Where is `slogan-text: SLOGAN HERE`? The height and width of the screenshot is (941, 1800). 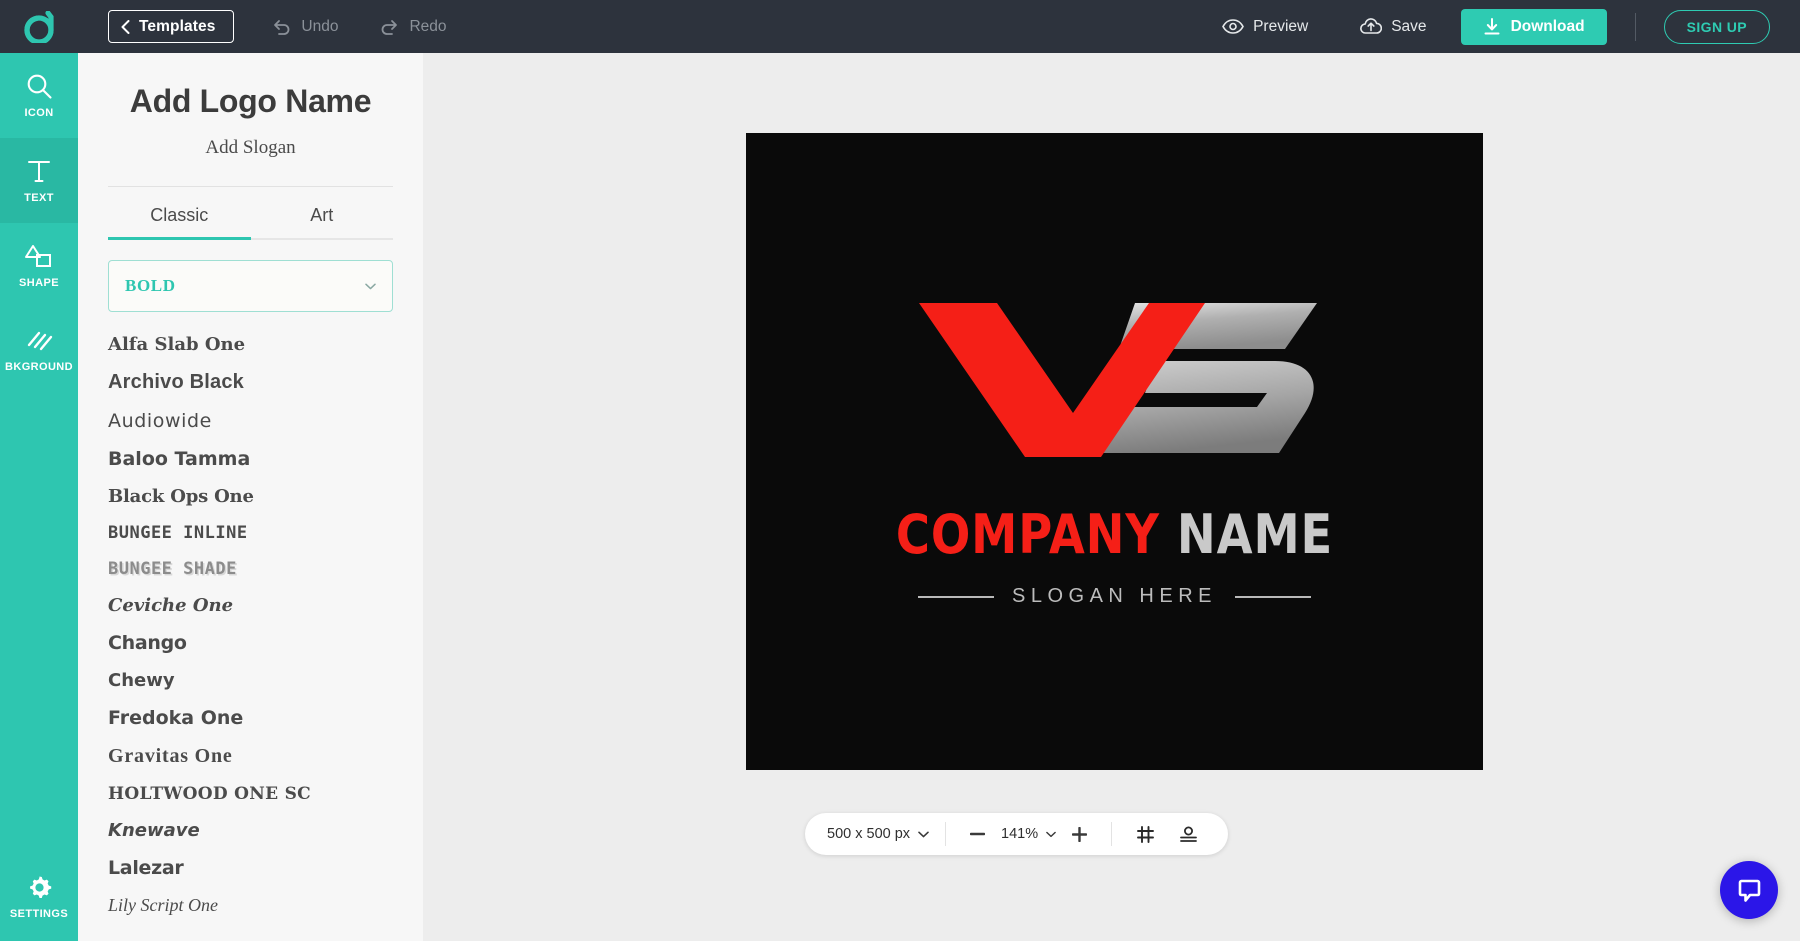 slogan-text: SLOGAN HERE is located at coordinates (1114, 596).